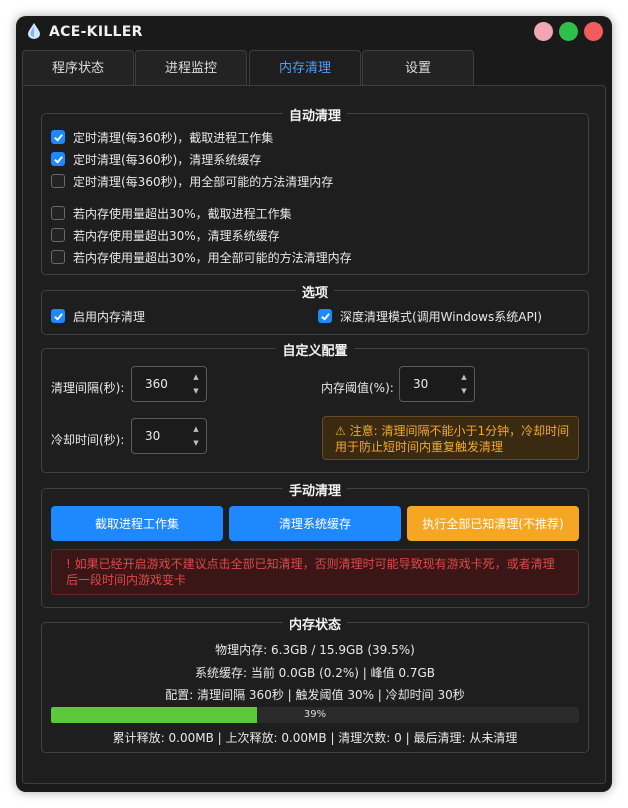  What do you see at coordinates (340, 431) in the screenshot?
I see `warning-icon: ⚠` at bounding box center [340, 431].